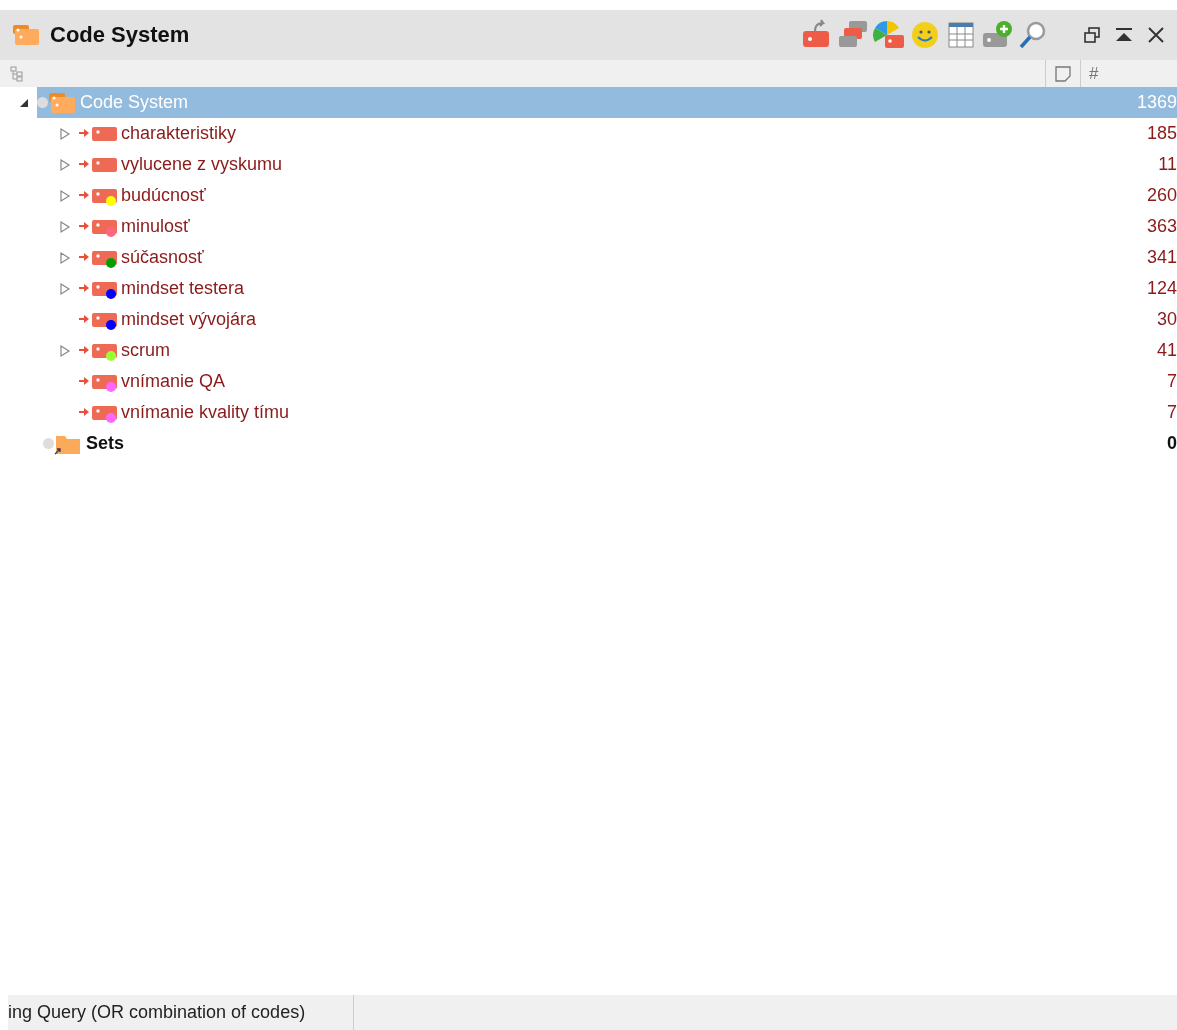 The height and width of the screenshot is (1030, 1177). What do you see at coordinates (889, 35) in the screenshot?
I see `color-wheel-tag-icon` at bounding box center [889, 35].